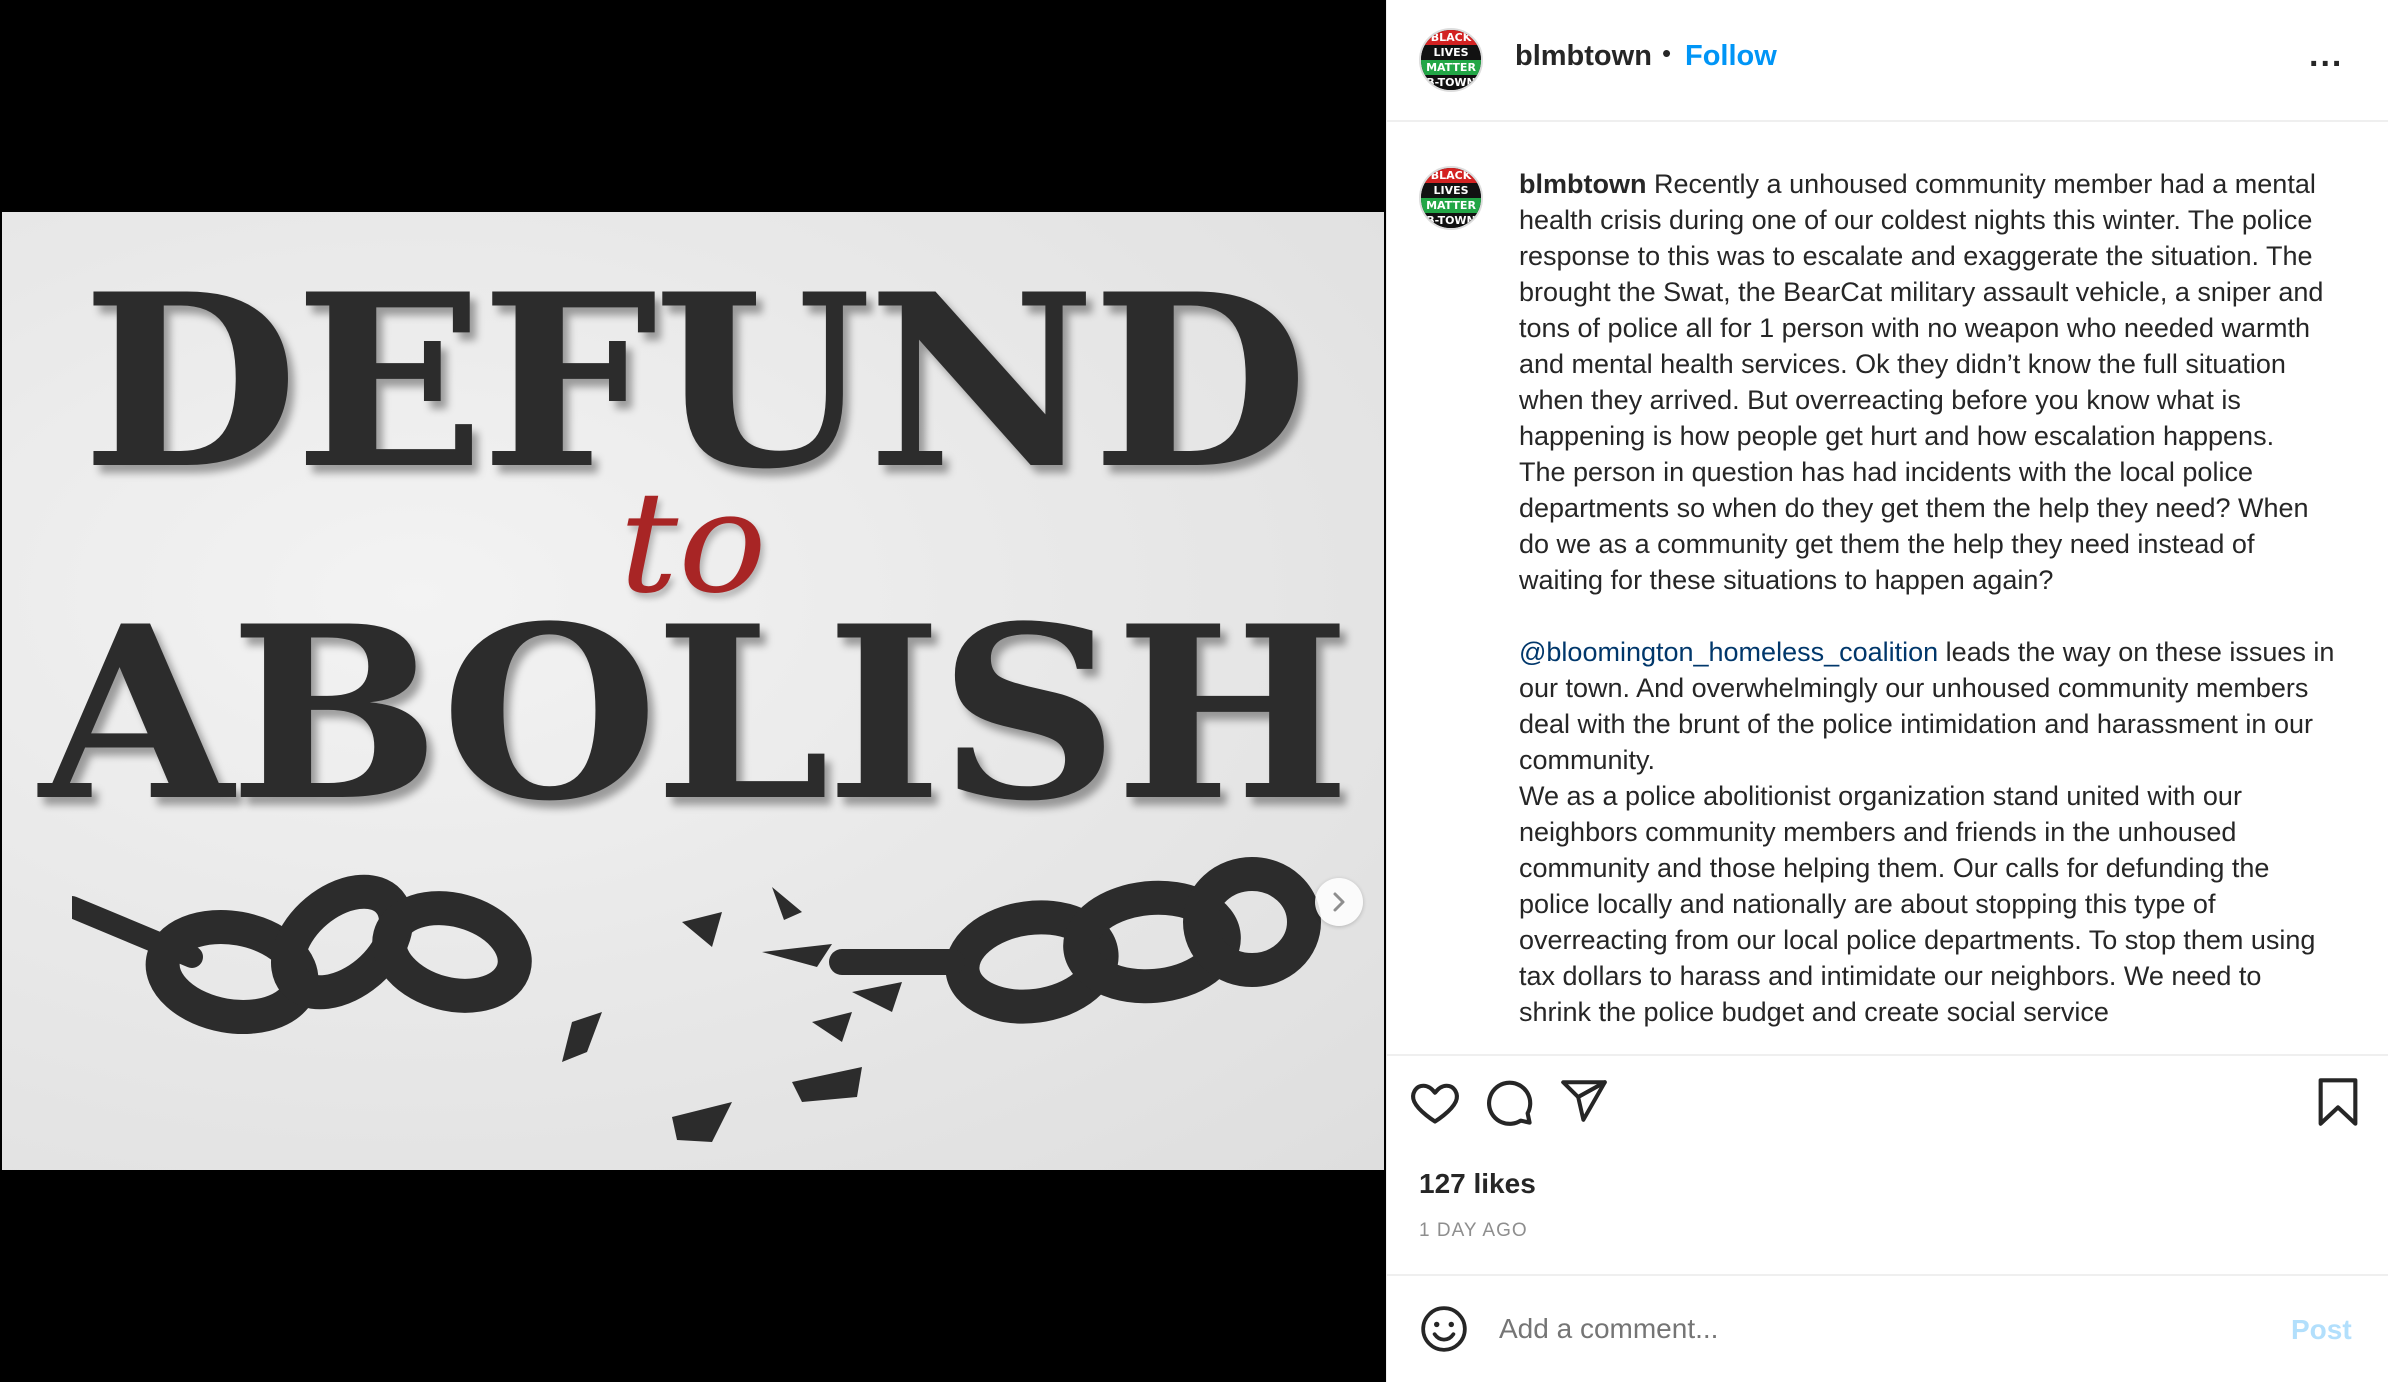 The width and height of the screenshot is (2388, 1384). I want to click on comment-button, so click(1509, 1104).